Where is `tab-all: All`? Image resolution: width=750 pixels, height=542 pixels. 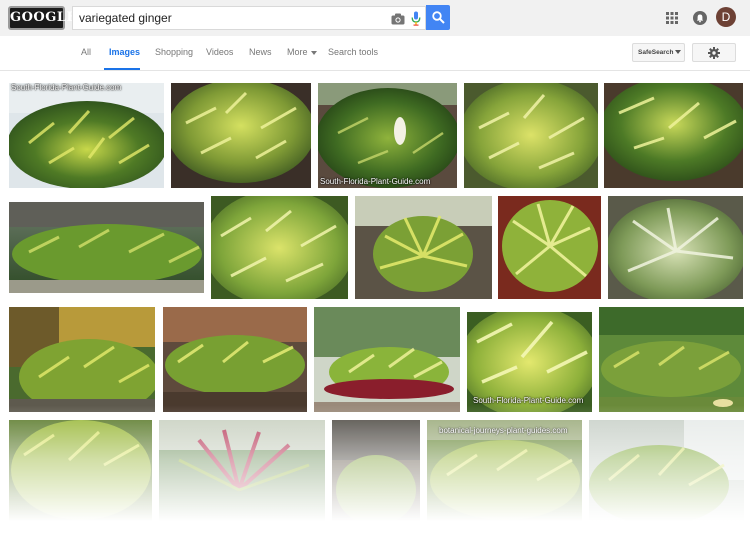
tab-all: All is located at coordinates (86, 52).